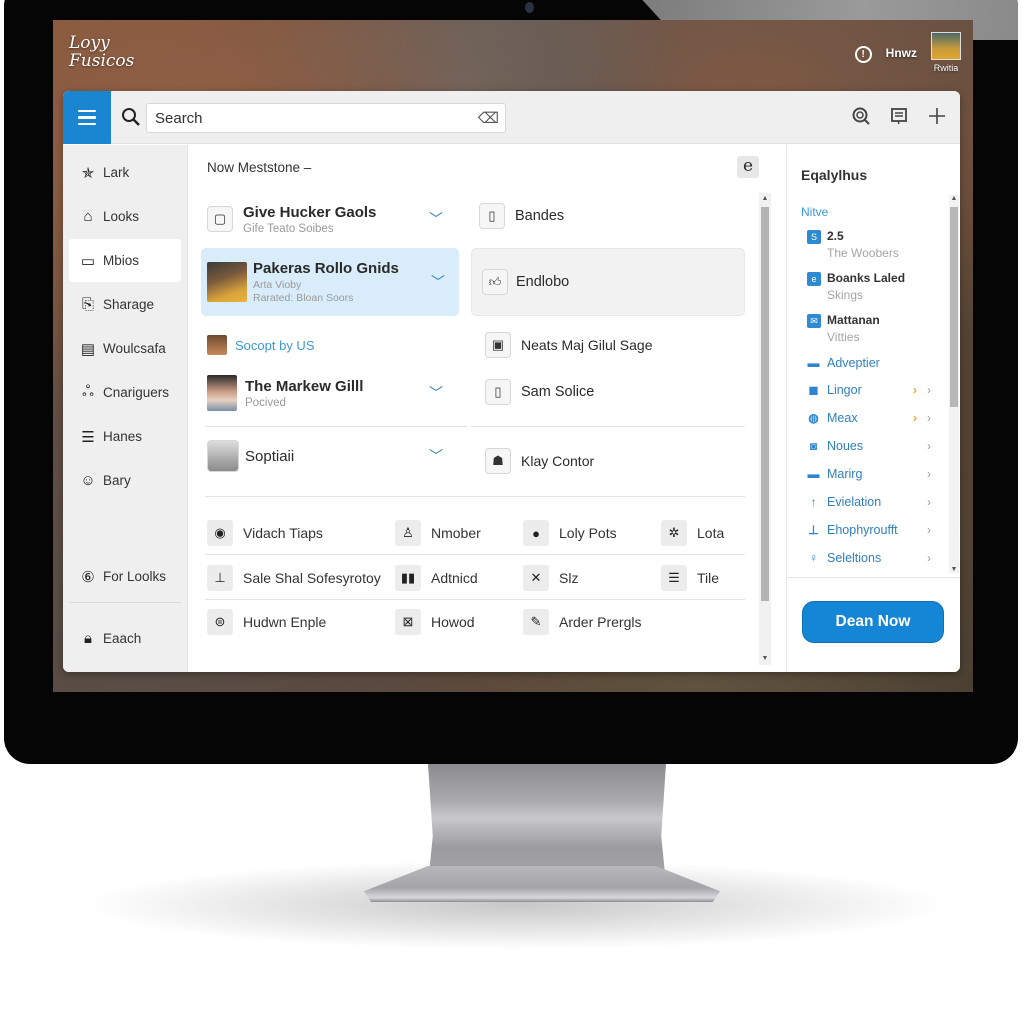 The image size is (1024, 1024). Describe the element at coordinates (856, 286) in the screenshot. I see `panel-entry: e Boanks Laled Skings` at that location.